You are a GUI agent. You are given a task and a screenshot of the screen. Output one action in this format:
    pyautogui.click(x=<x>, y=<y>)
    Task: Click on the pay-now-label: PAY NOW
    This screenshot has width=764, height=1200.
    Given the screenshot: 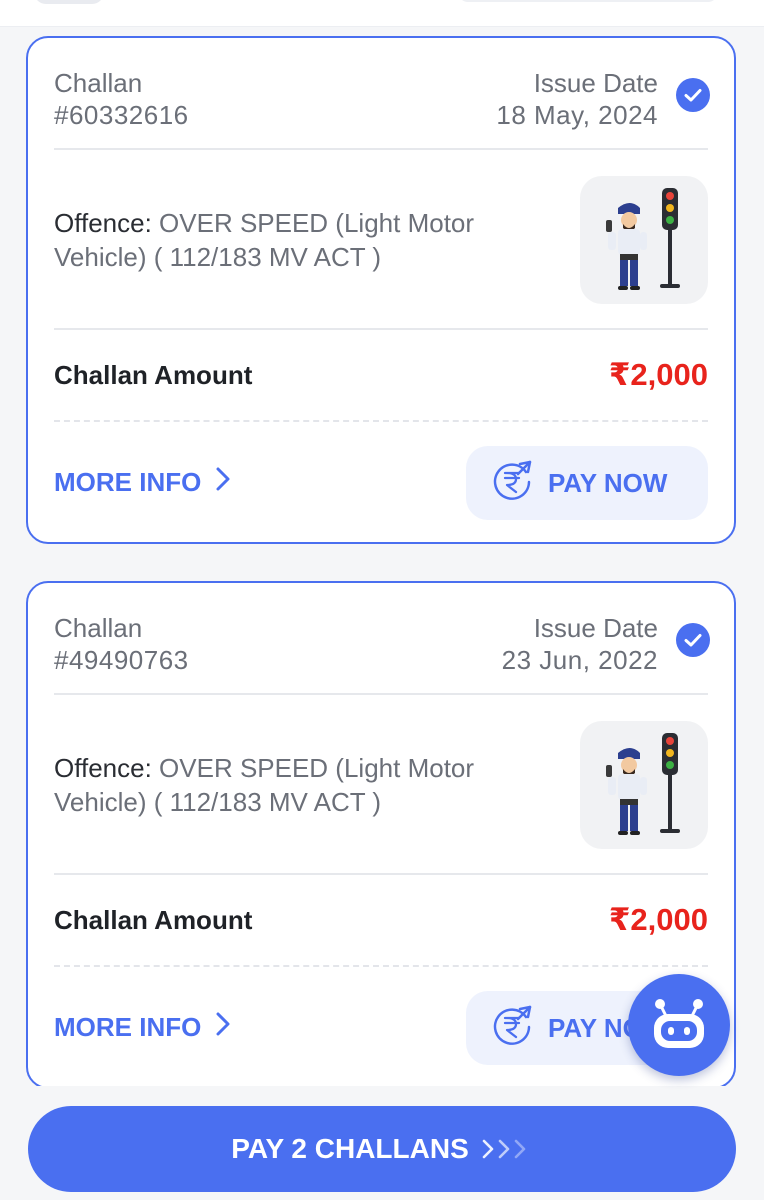 What is the action you would take?
    pyautogui.click(x=608, y=482)
    